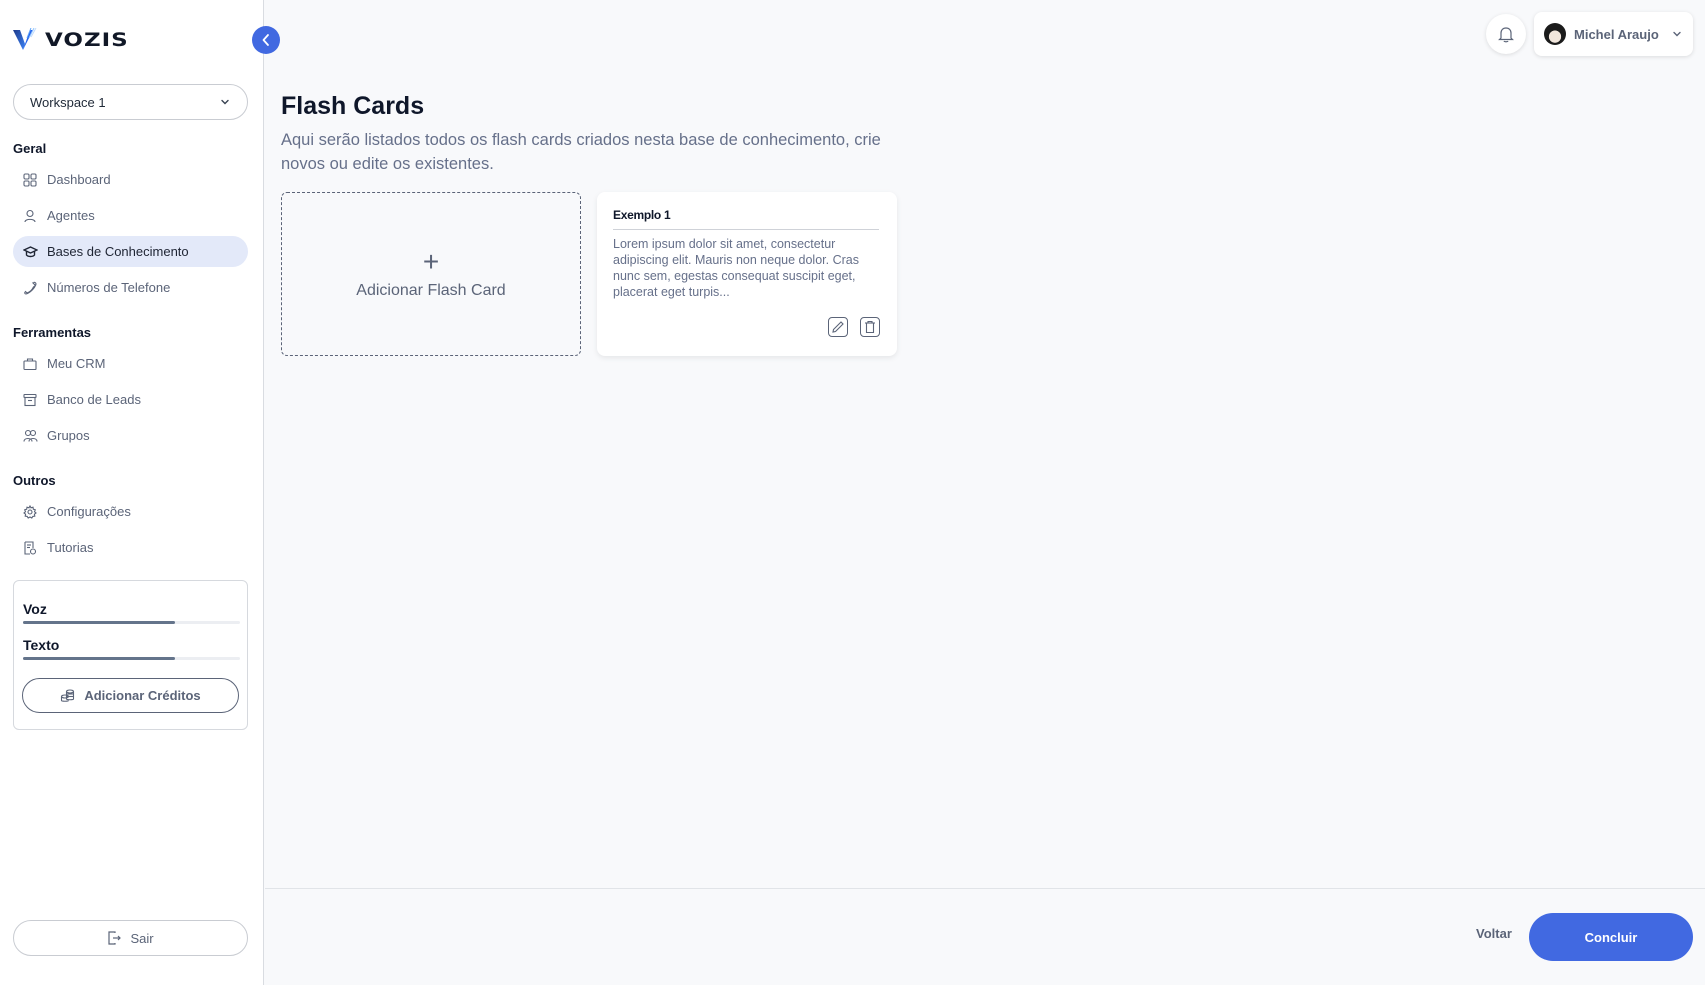  I want to click on sidebar-item-label: Tutorias, so click(70, 547).